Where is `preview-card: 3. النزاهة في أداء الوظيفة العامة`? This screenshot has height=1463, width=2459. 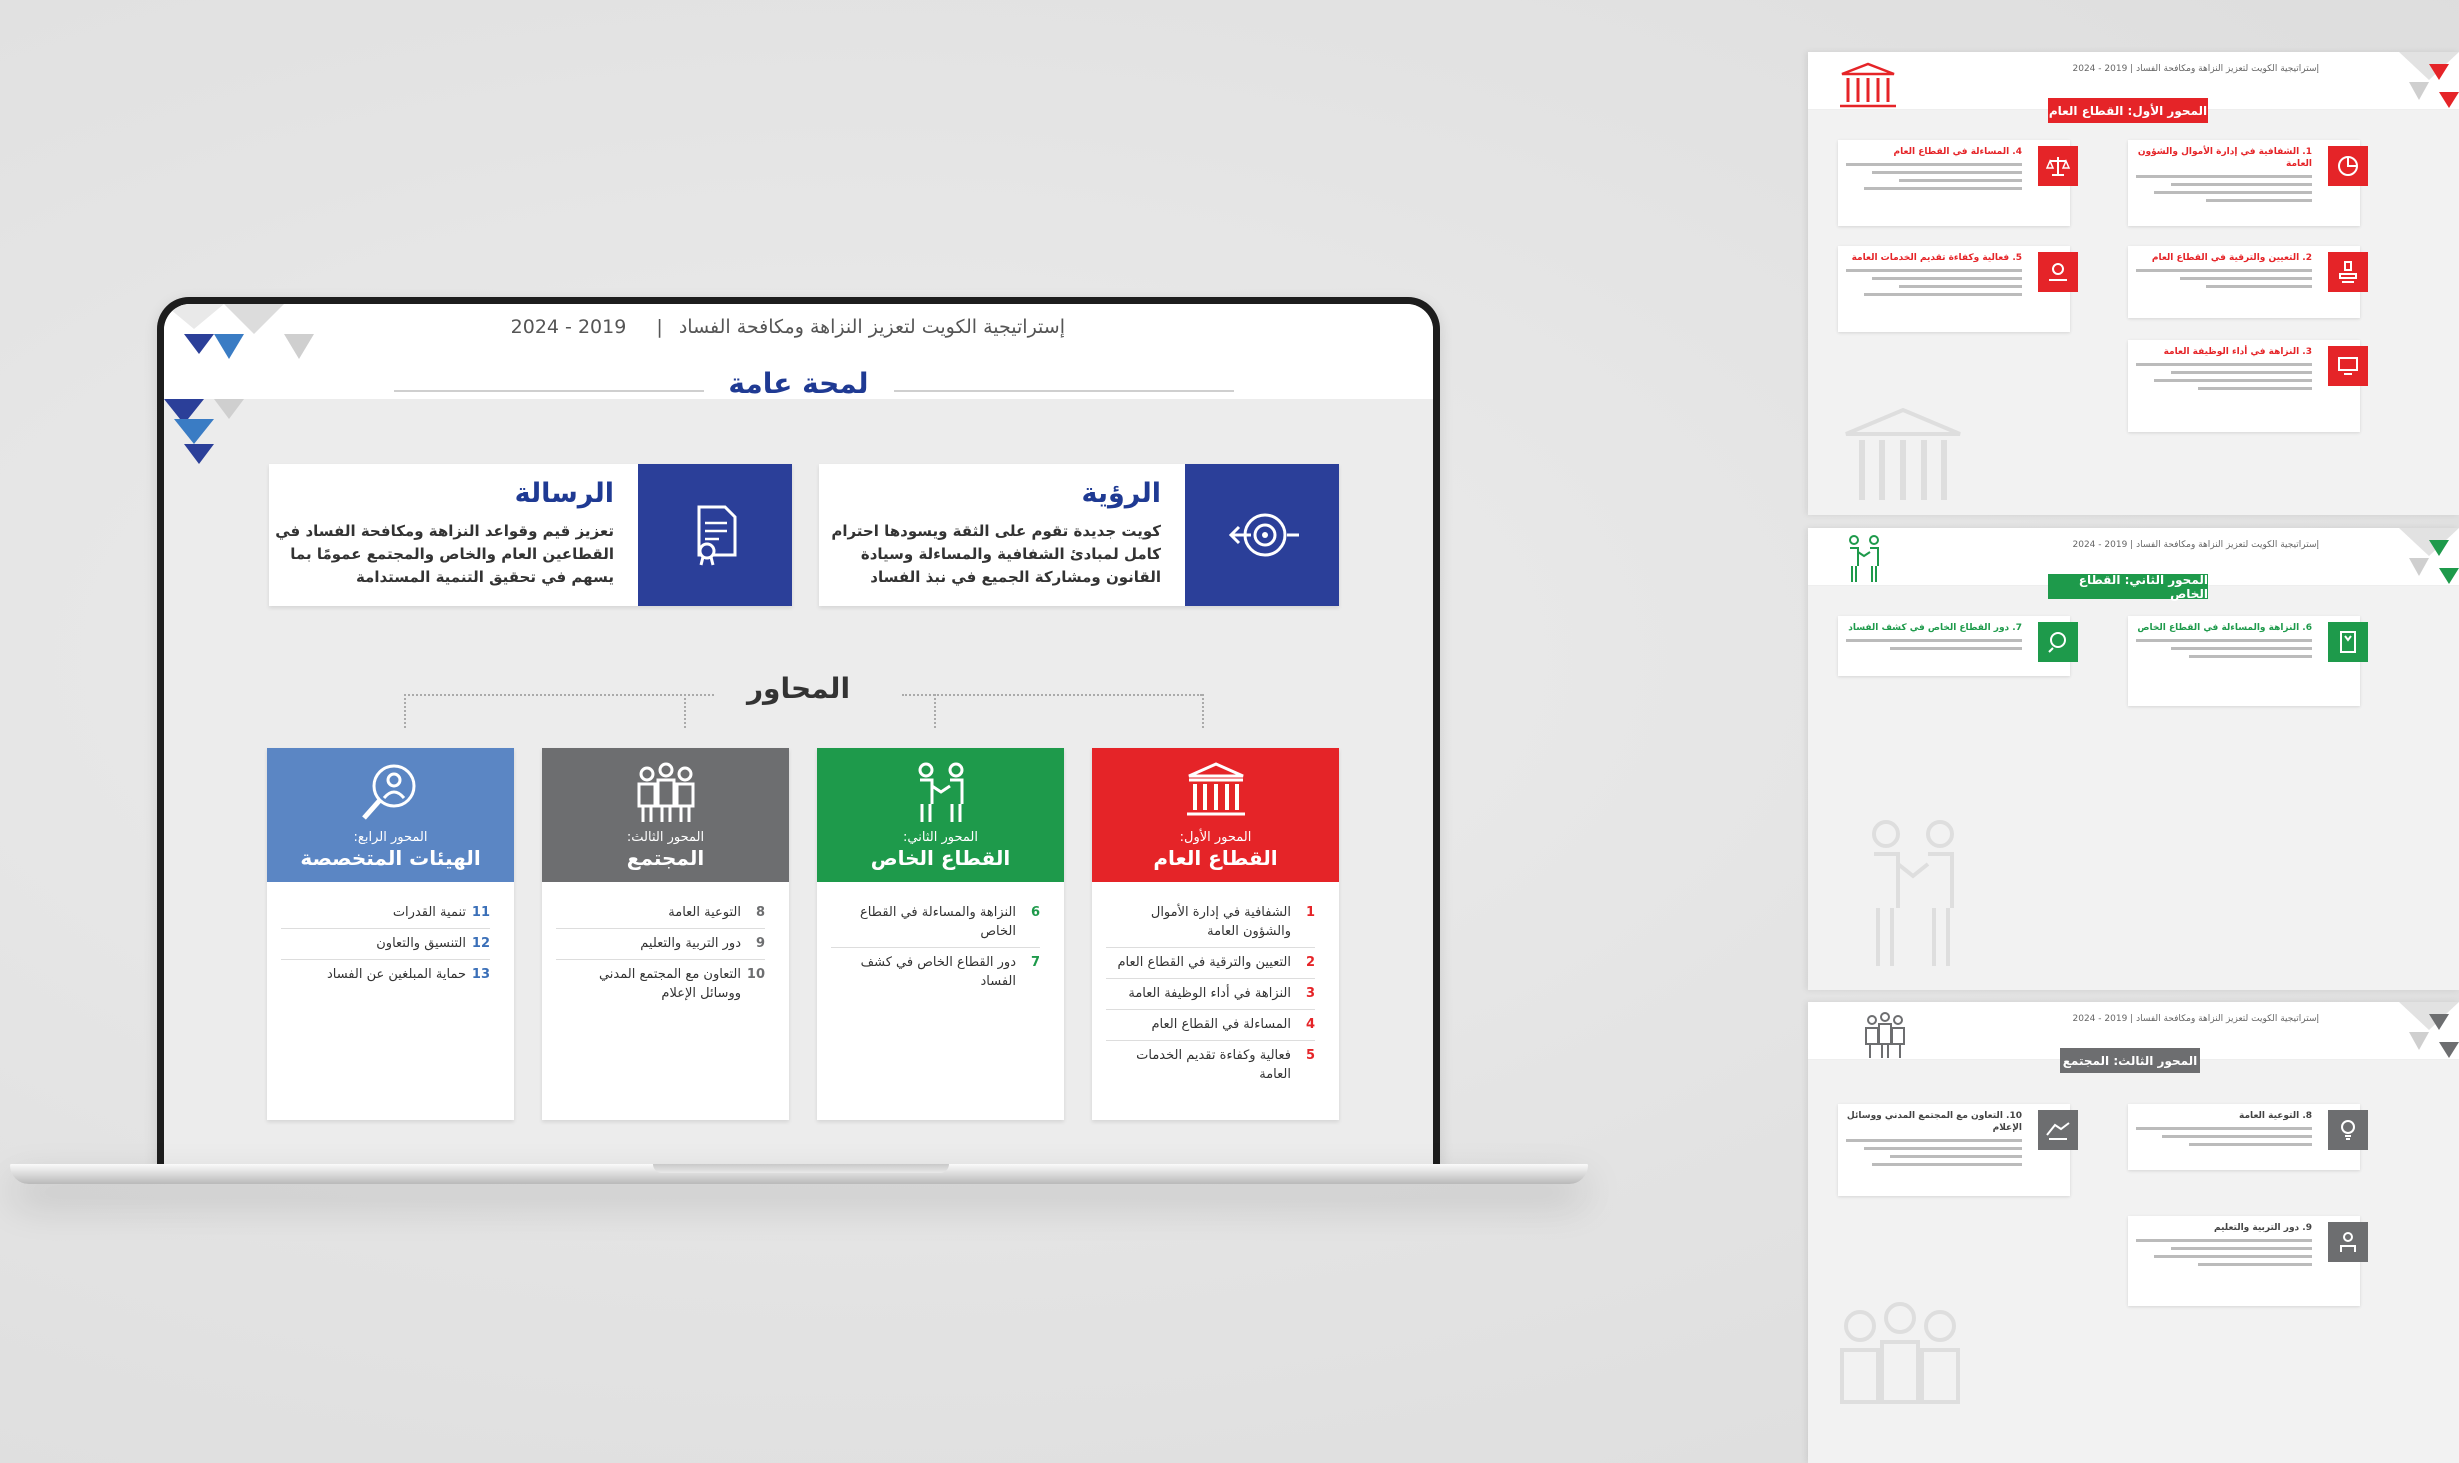 preview-card: 3. النزاهة في أداء الوظيفة العامة is located at coordinates (2248, 386).